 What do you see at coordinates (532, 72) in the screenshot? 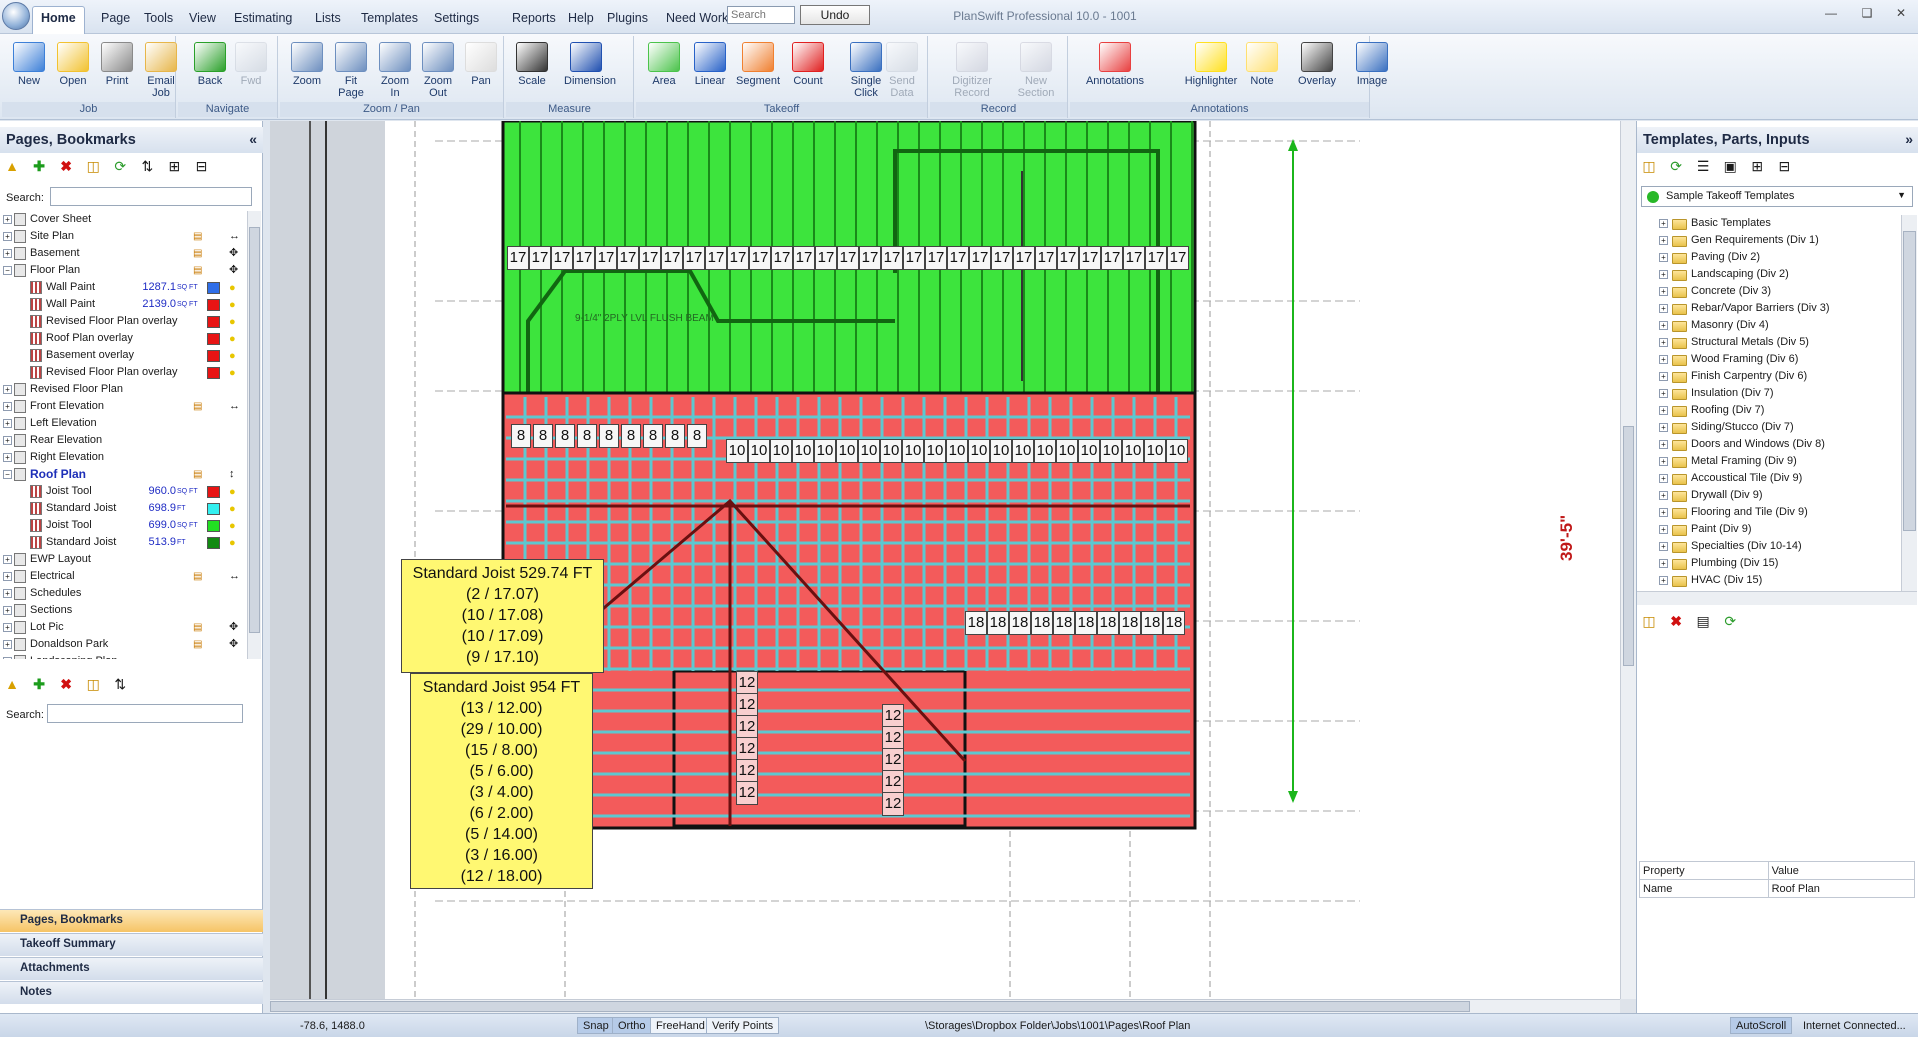
I see `scale-button: Scale` at bounding box center [532, 72].